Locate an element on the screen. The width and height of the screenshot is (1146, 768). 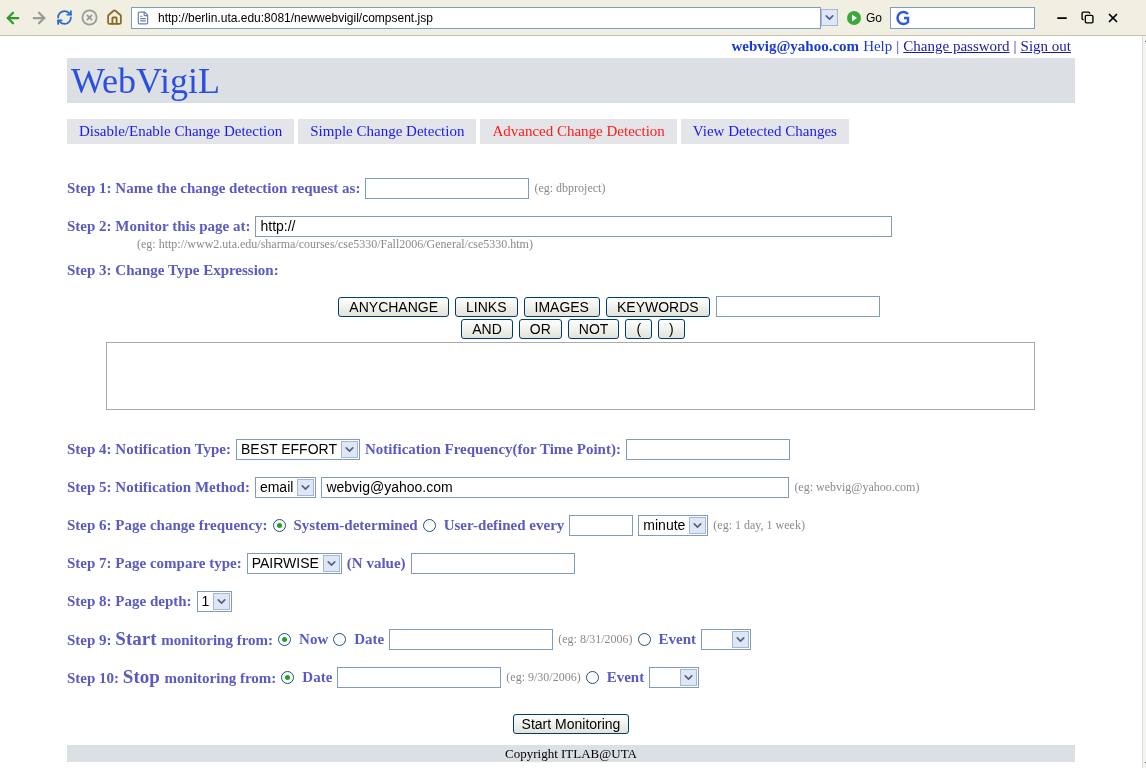
hint-text: (eg: 1 day, 1 week) is located at coordinates (759, 525).